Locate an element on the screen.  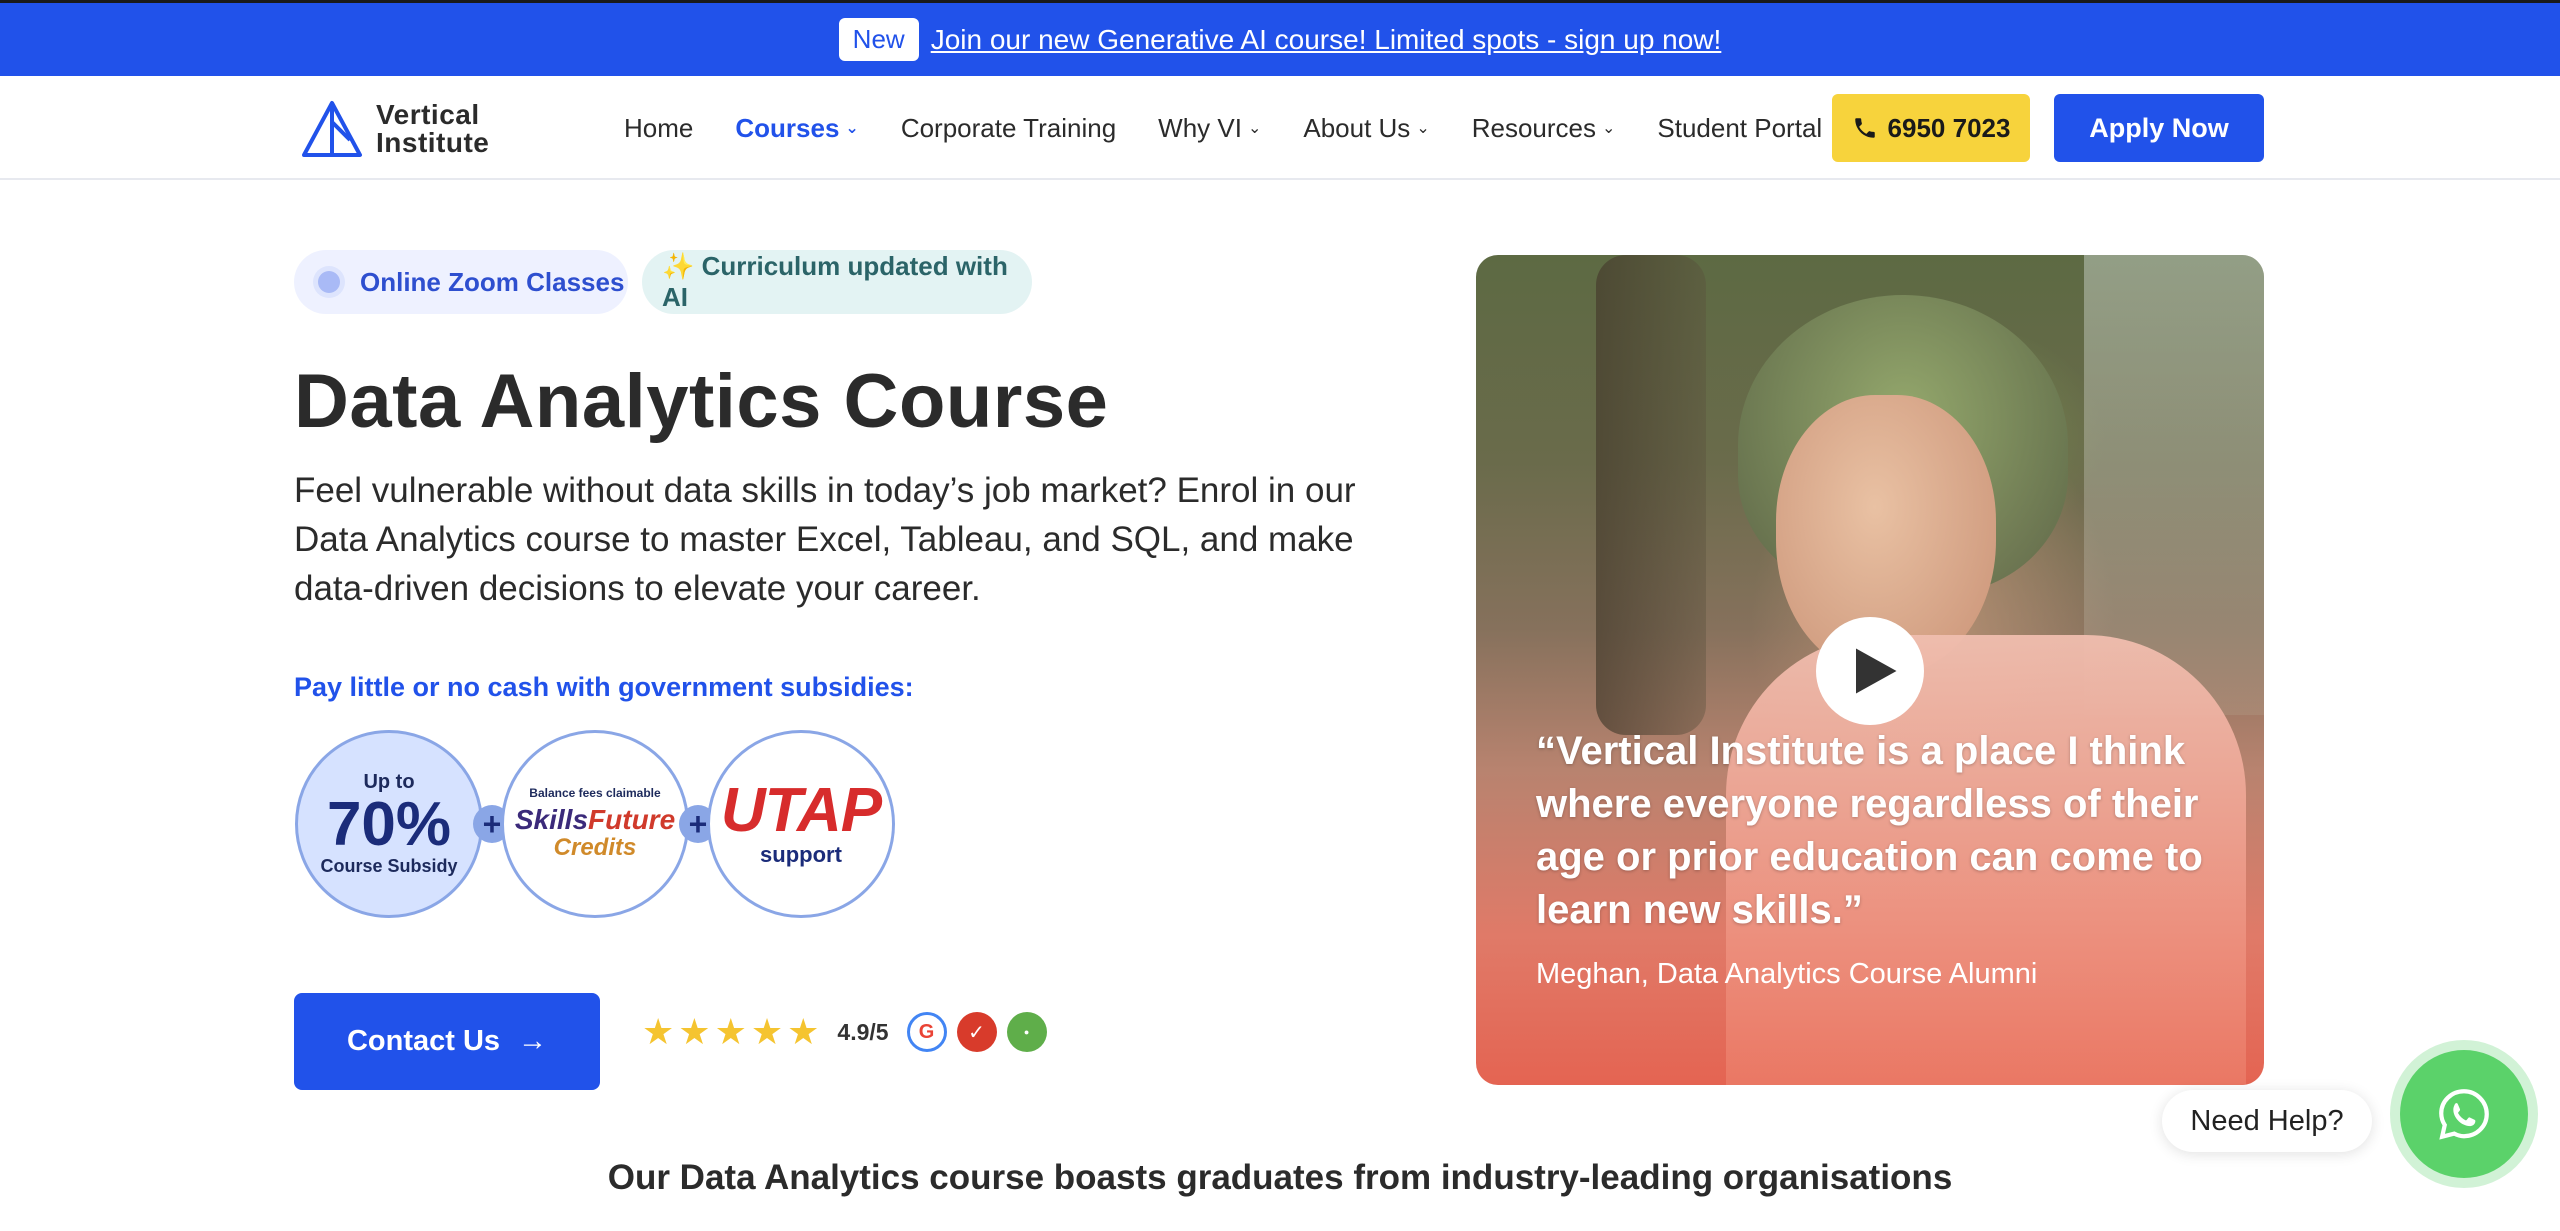
nav-item-label: Resources is located at coordinates (1533, 127).